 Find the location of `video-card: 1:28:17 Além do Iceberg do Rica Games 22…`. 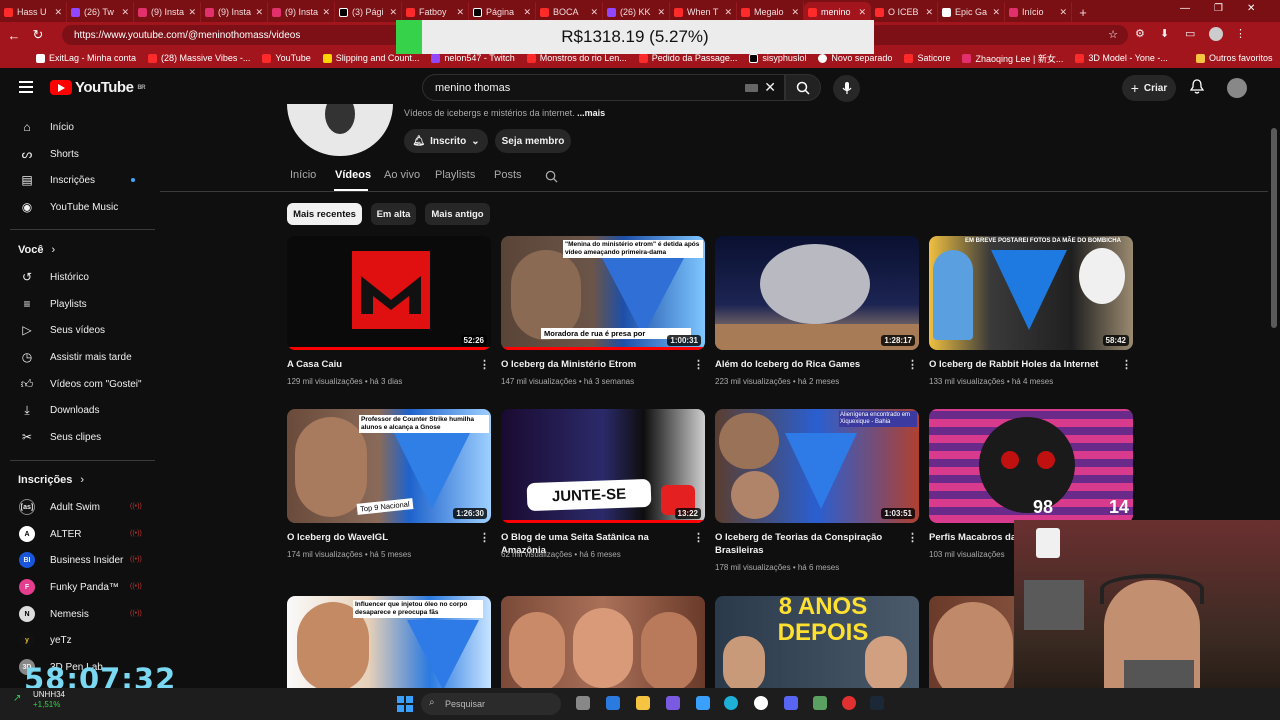

video-card: 1:28:17 Além do Iceberg do Rica Games 22… is located at coordinates (817, 316).